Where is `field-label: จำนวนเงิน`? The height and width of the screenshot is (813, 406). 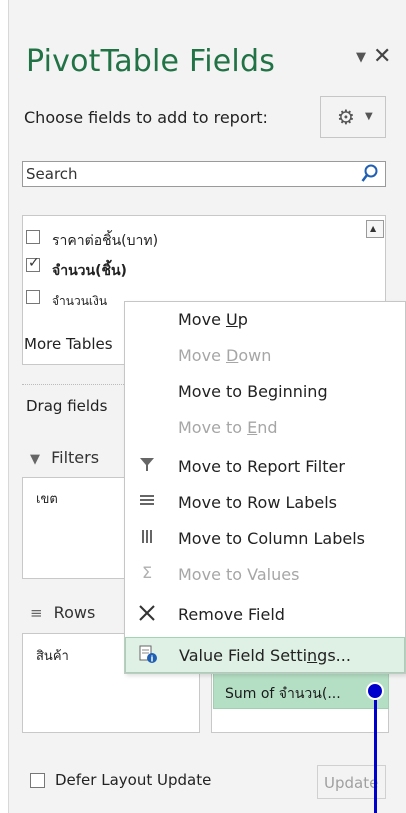 field-label: จำนวนเงิน is located at coordinates (79, 301).